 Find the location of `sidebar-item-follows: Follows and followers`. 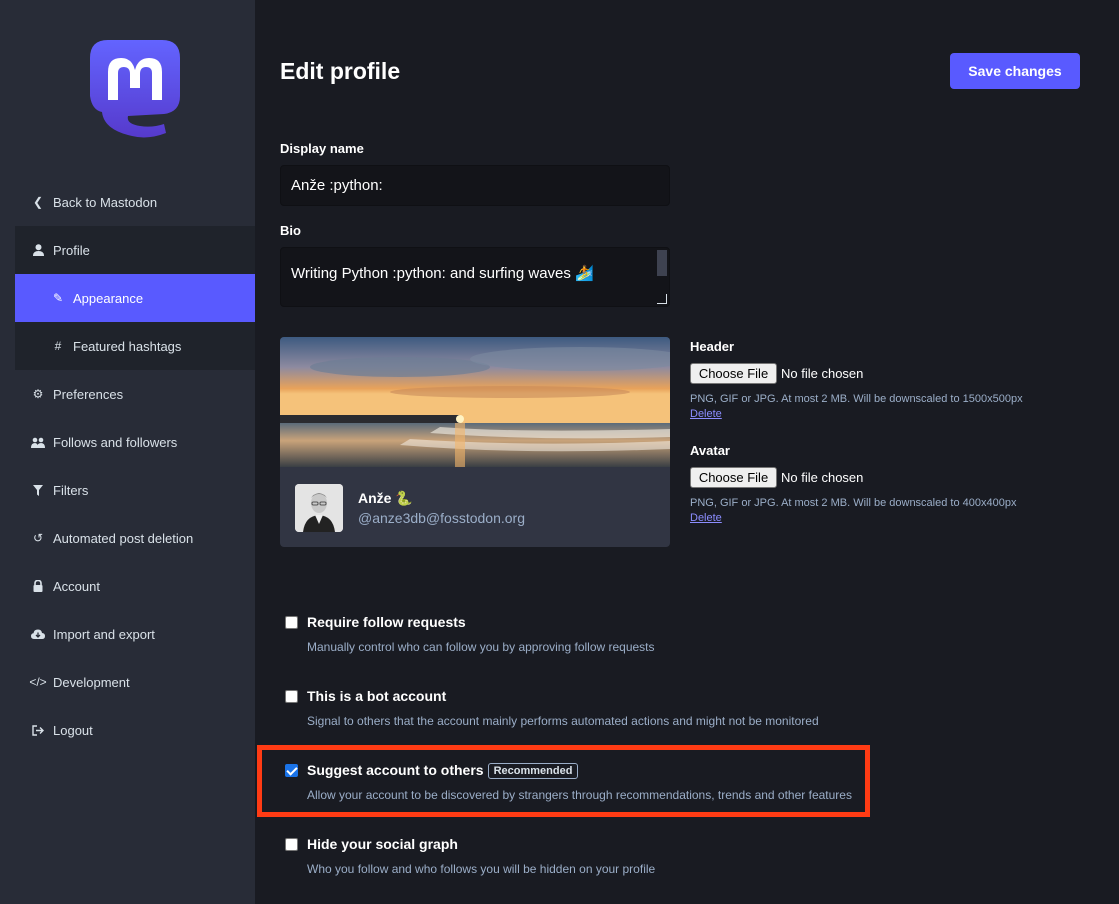

sidebar-item-follows: Follows and followers is located at coordinates (135, 442).